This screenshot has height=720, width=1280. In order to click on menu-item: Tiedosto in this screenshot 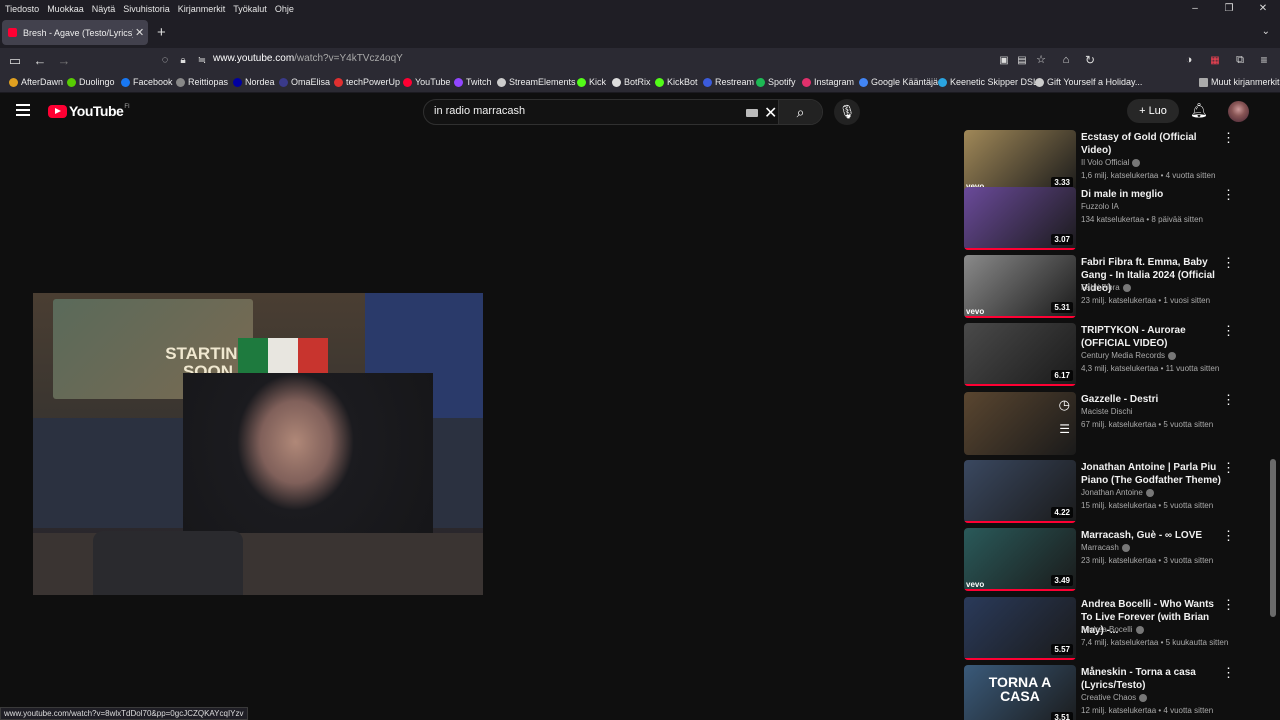, I will do `click(22, 9)`.